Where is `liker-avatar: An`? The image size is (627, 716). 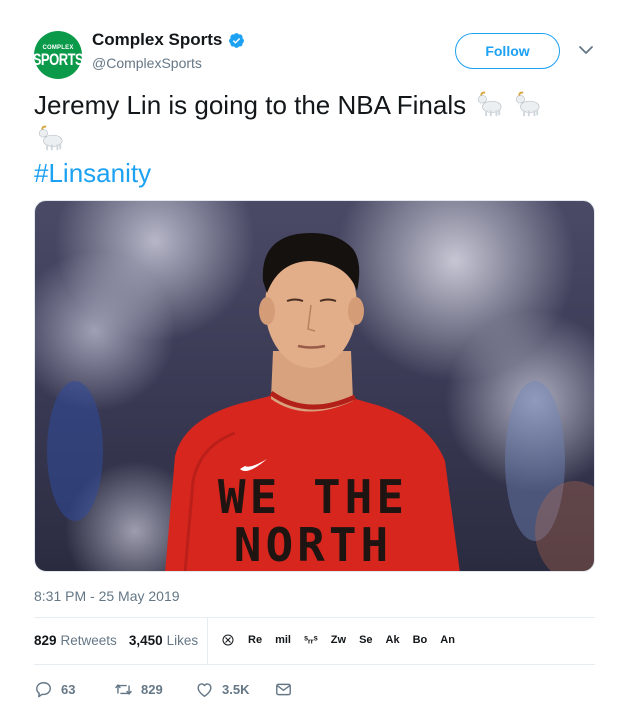 liker-avatar: An is located at coordinates (447, 640).